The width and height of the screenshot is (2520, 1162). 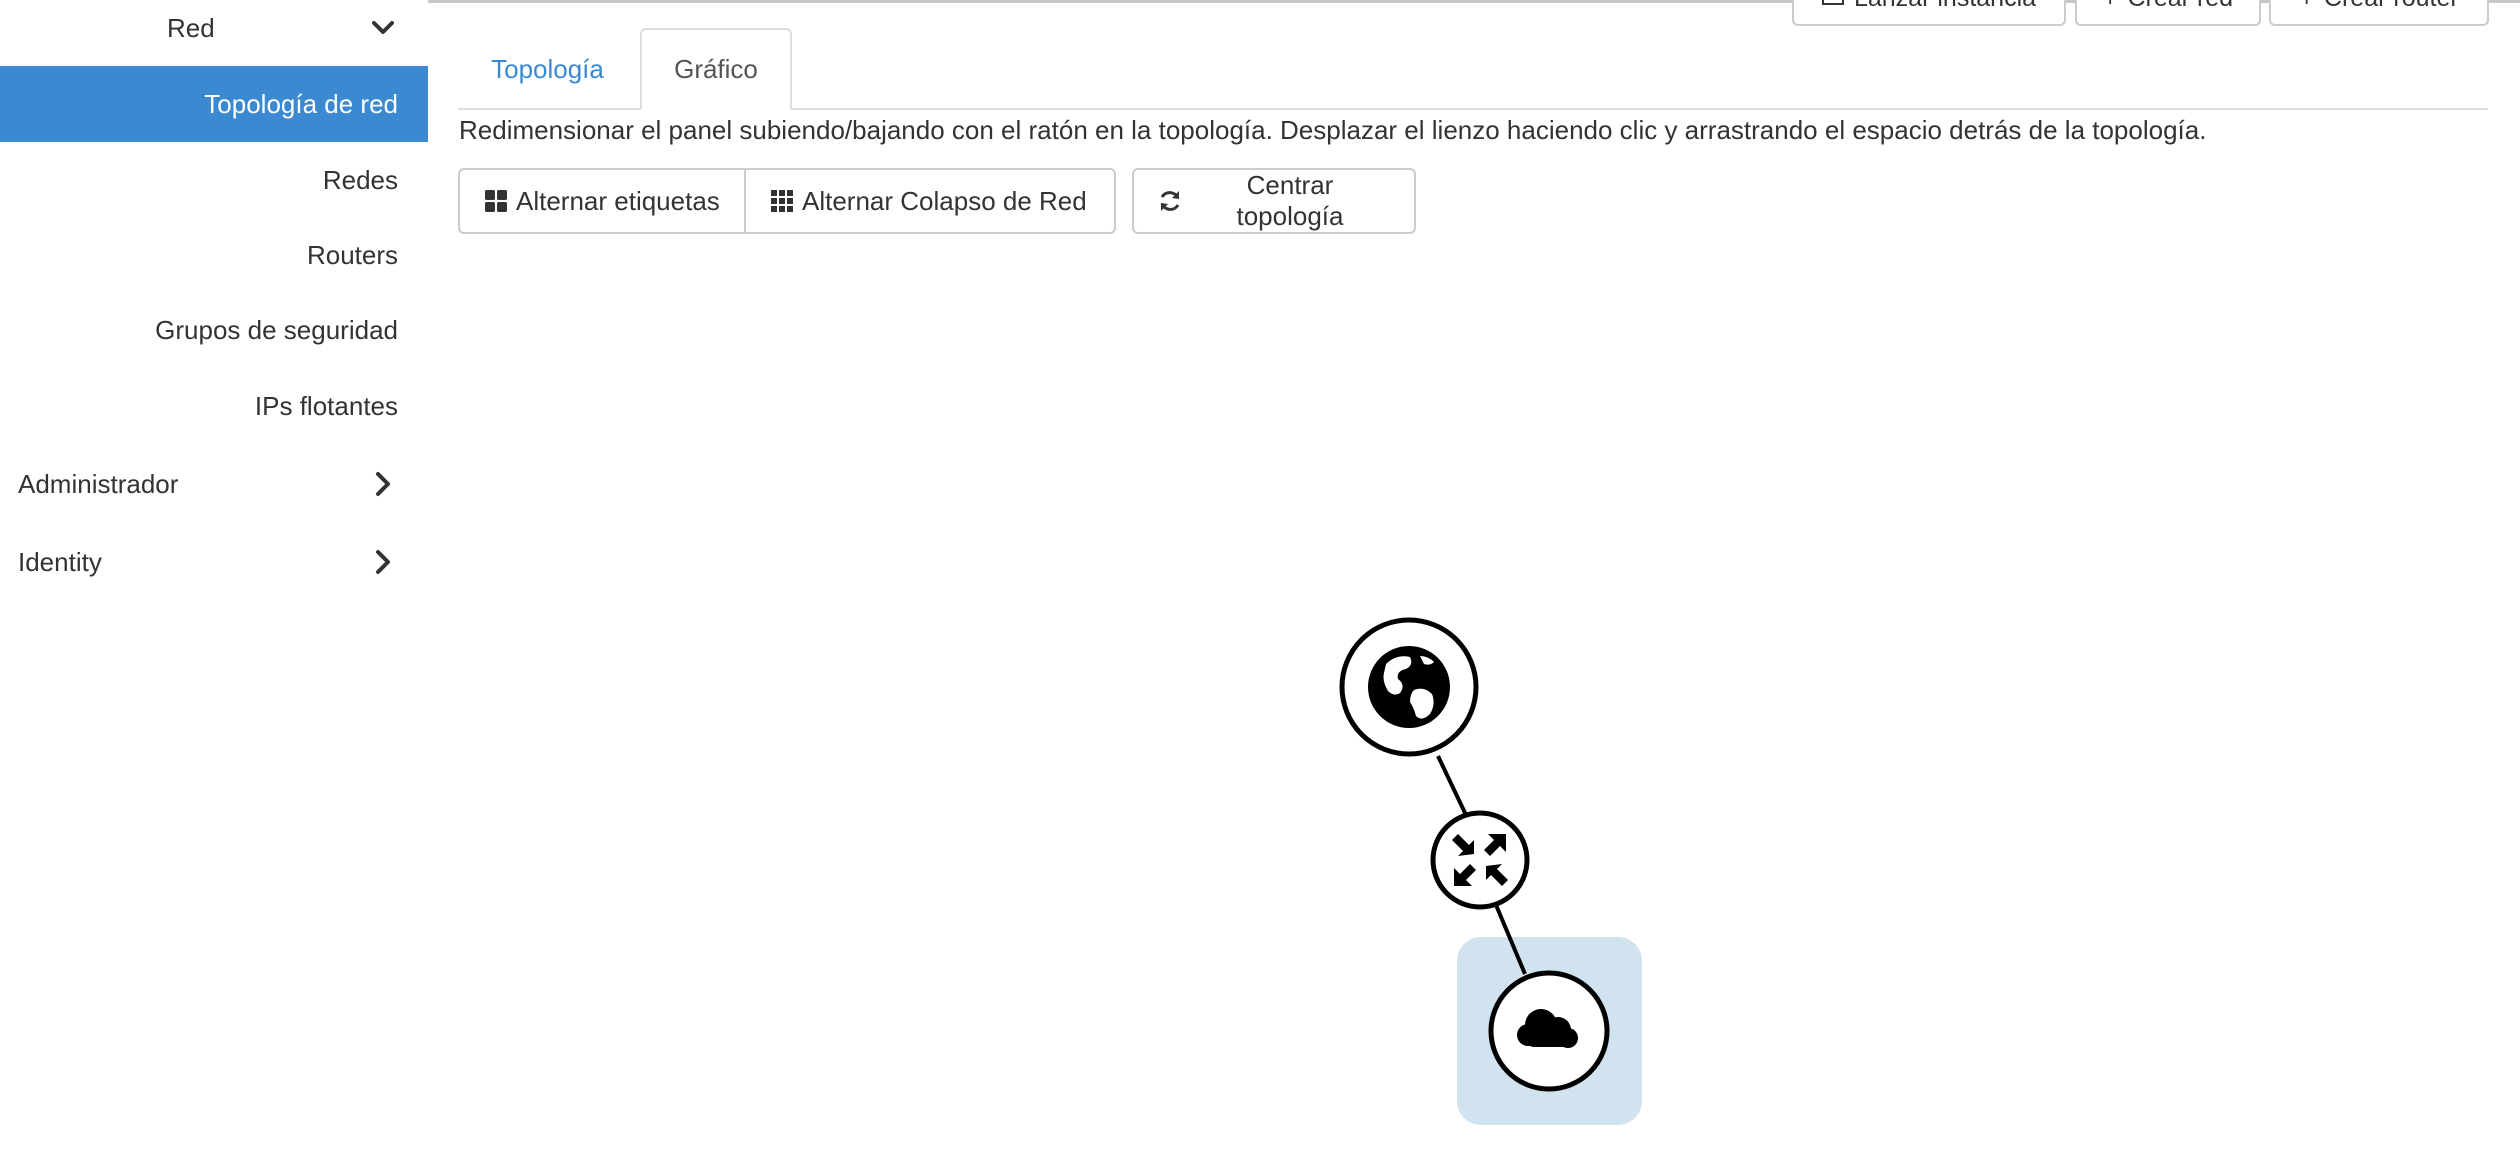 What do you see at coordinates (496, 201) in the screenshot?
I see `th-large-icon` at bounding box center [496, 201].